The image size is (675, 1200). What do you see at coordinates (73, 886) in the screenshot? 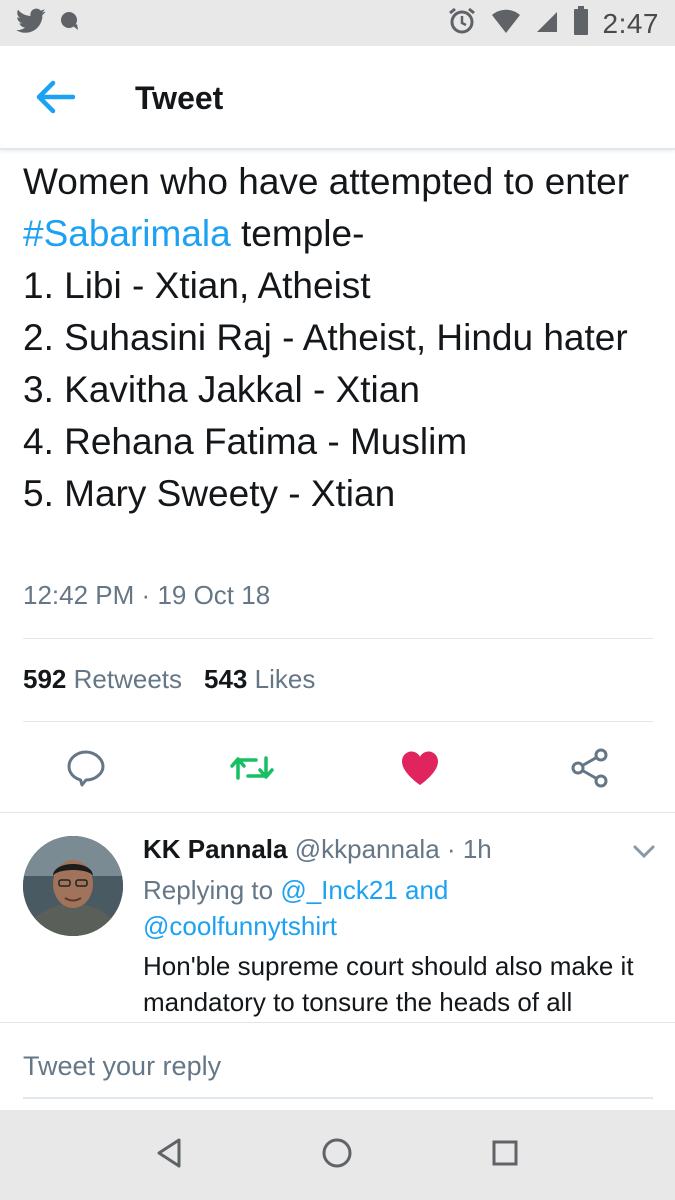
I see `avatar` at bounding box center [73, 886].